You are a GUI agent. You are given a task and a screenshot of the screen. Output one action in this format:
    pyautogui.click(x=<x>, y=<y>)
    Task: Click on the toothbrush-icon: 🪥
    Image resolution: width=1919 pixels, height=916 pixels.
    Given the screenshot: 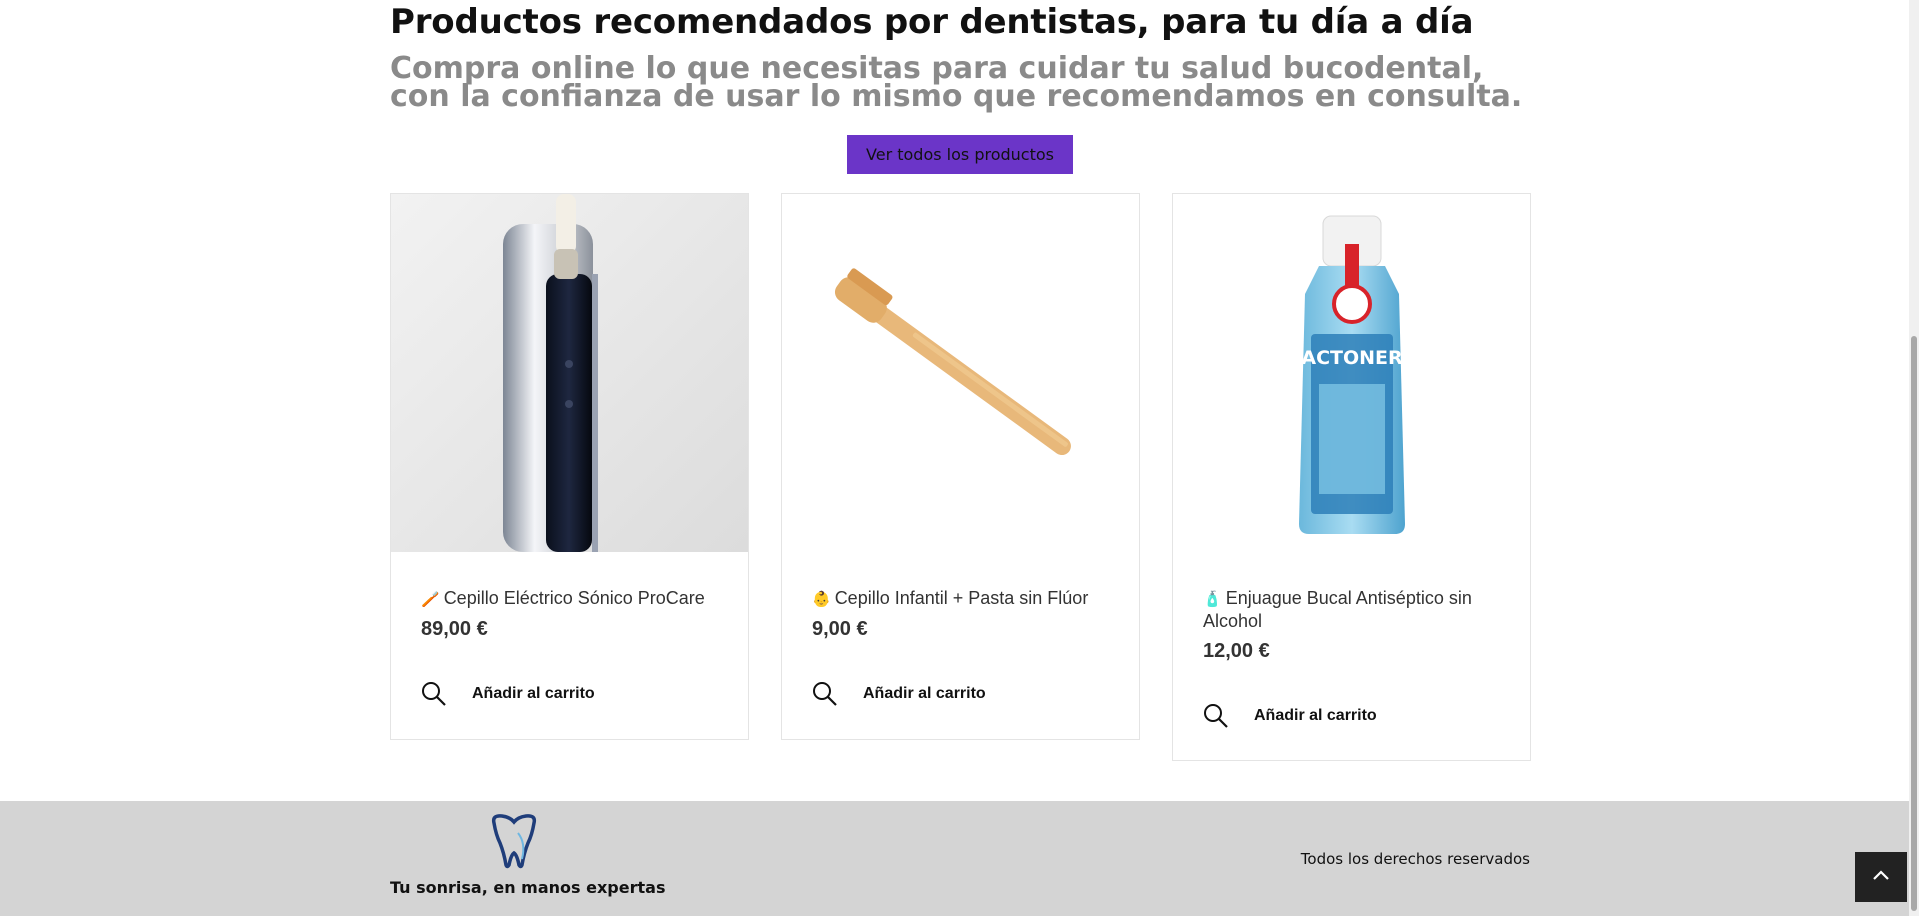 What is the action you would take?
    pyautogui.click(x=430, y=599)
    